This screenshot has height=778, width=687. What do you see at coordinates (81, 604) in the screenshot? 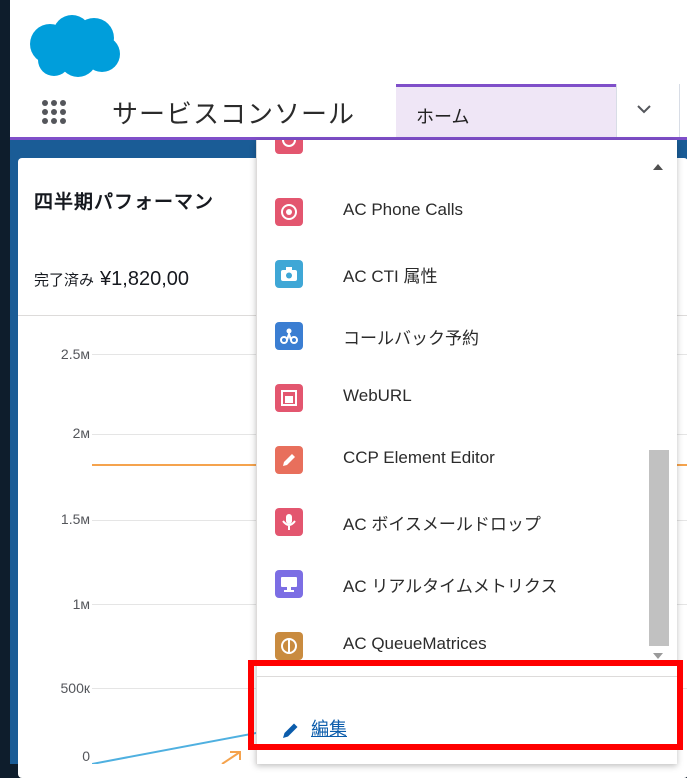
I see `y-tick-label: 1м` at bounding box center [81, 604].